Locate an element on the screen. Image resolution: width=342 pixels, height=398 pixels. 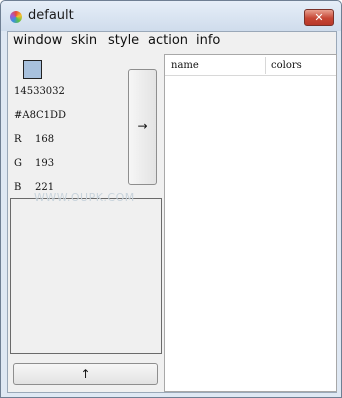
column-header-name: name is located at coordinates (215, 65).